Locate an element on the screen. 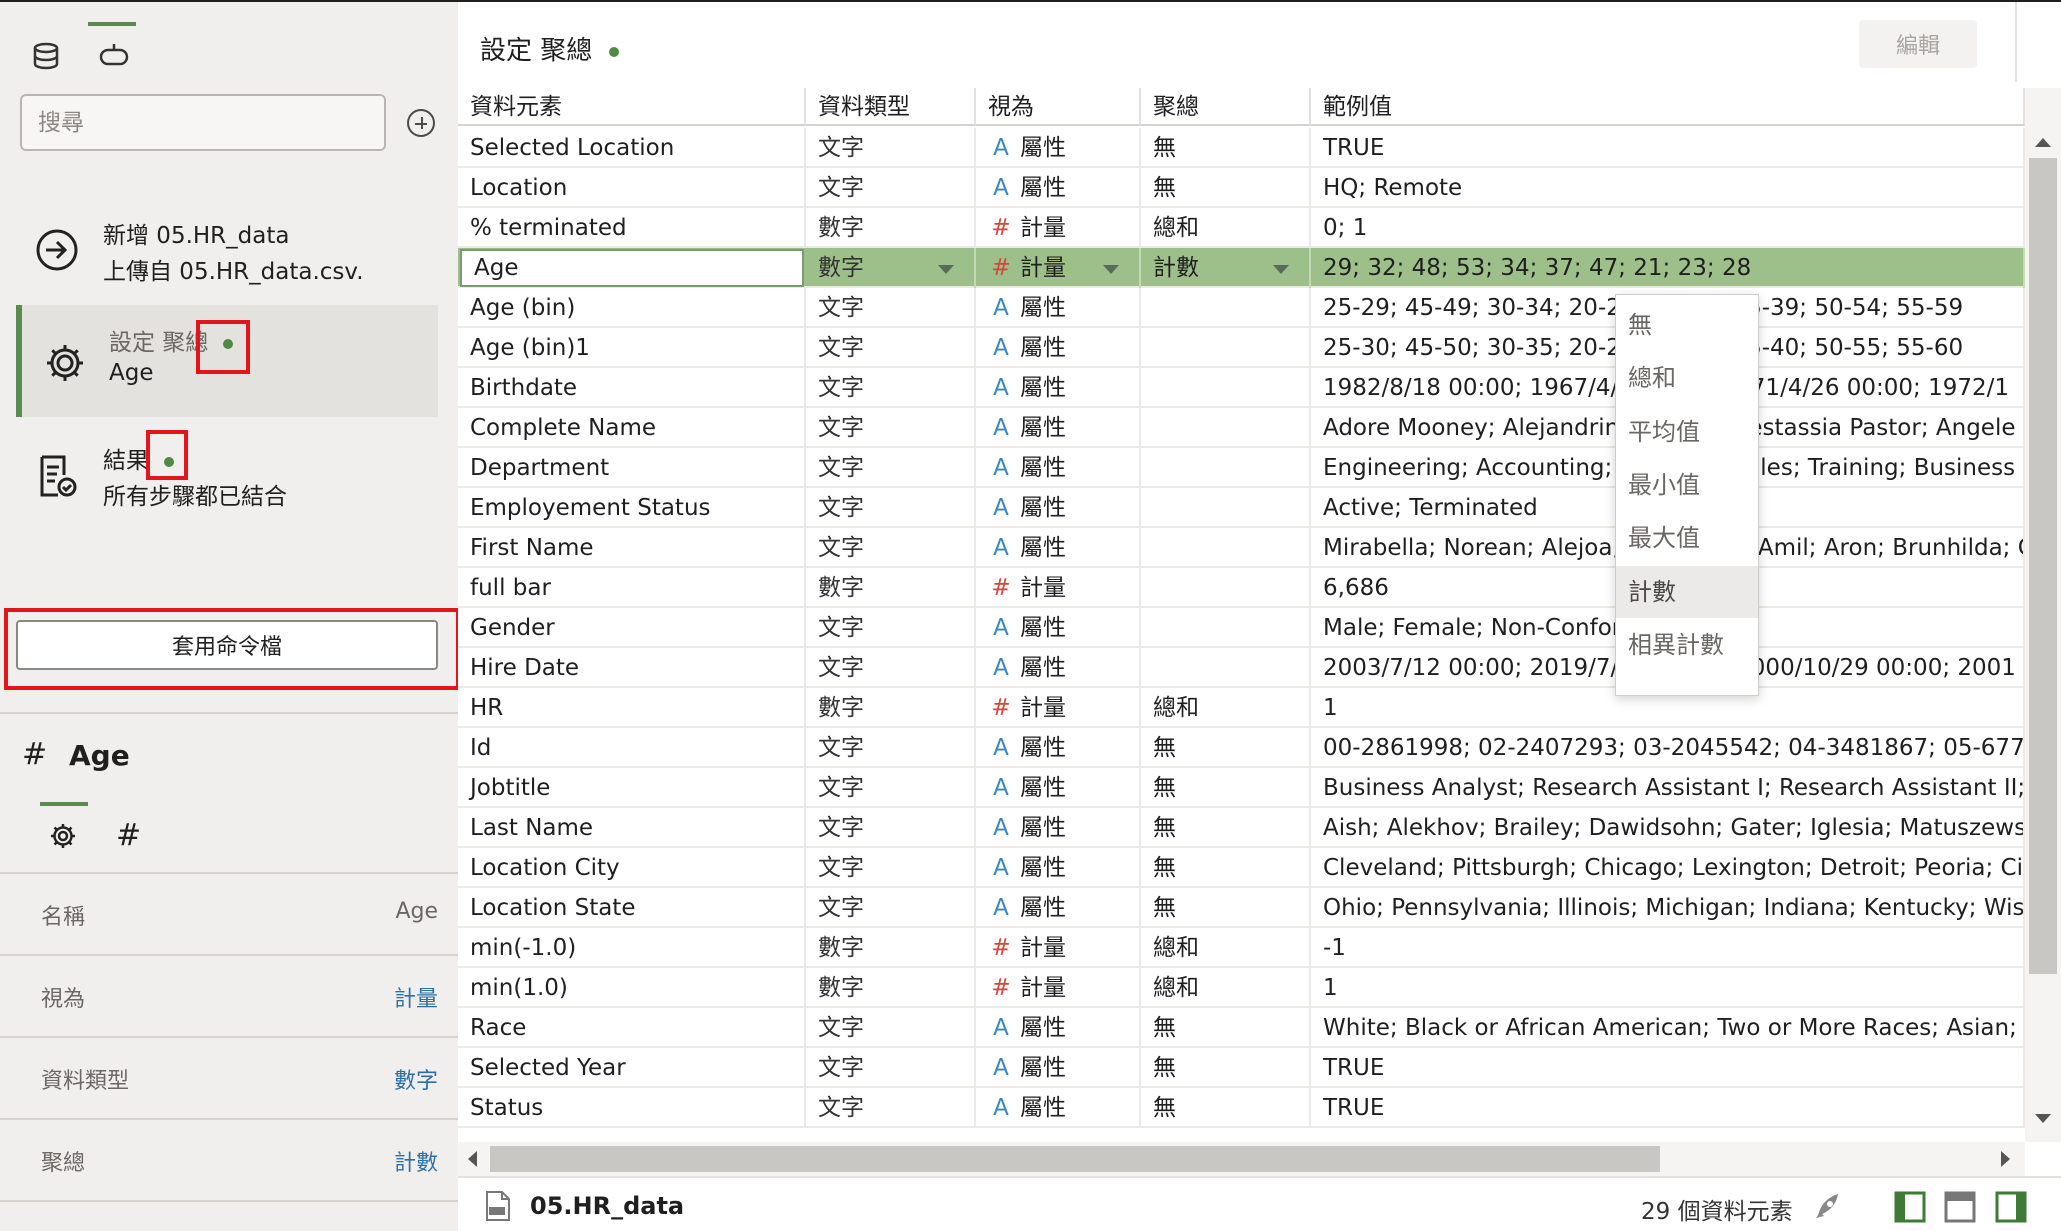  edit-button: 編輯 is located at coordinates (1918, 44).